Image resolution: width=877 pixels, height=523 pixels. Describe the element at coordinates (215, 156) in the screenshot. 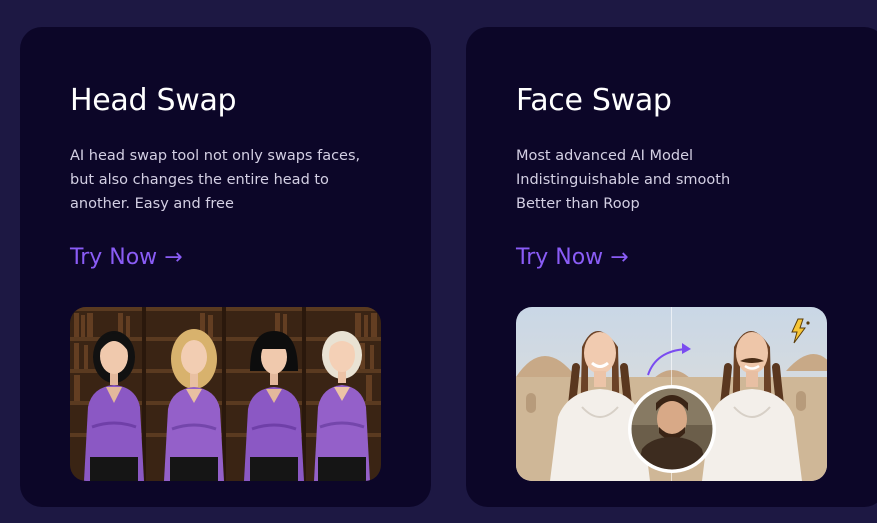

I see `description-line: AI head swap tool not only swaps faces,` at that location.